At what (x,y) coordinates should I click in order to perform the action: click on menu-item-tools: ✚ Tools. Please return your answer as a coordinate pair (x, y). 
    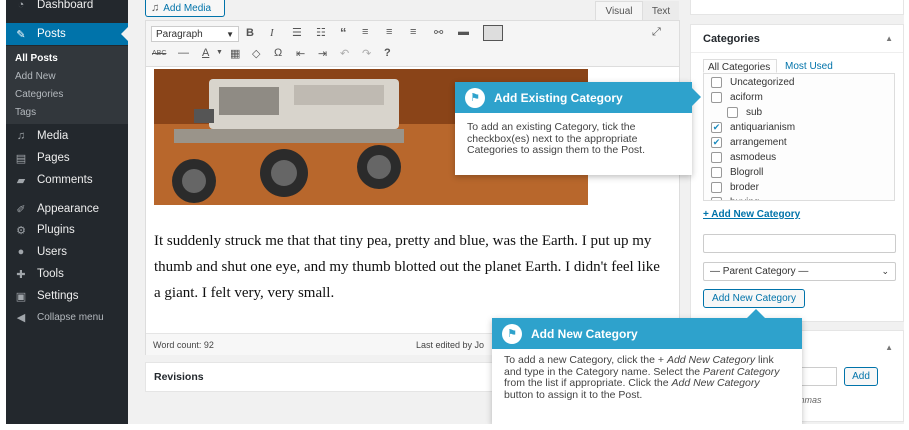
    Looking at the image, I should click on (67, 274).